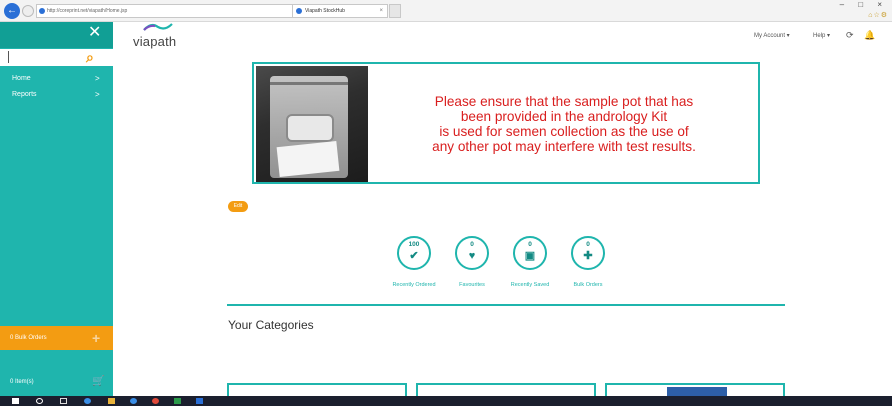 The width and height of the screenshot is (892, 406). I want to click on site-favicon-icon, so click(42, 11).